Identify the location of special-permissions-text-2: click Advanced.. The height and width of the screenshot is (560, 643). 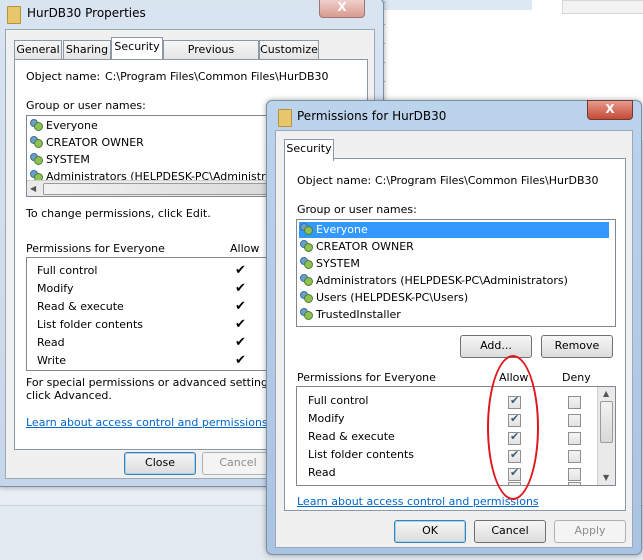
(69, 395).